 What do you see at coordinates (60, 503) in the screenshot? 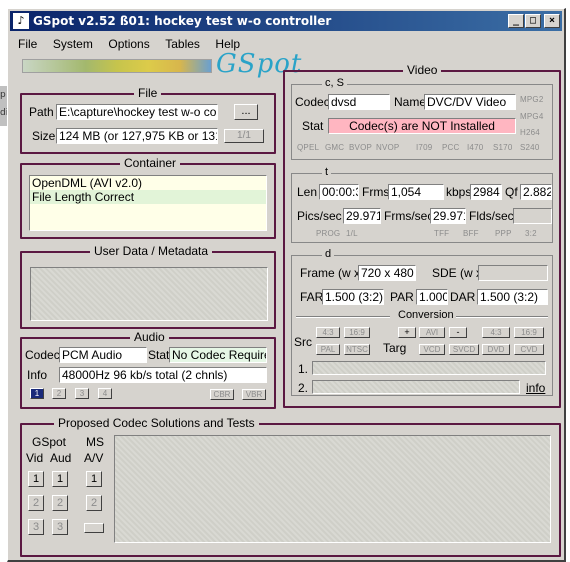
I see `aud-2-button: 2` at bounding box center [60, 503].